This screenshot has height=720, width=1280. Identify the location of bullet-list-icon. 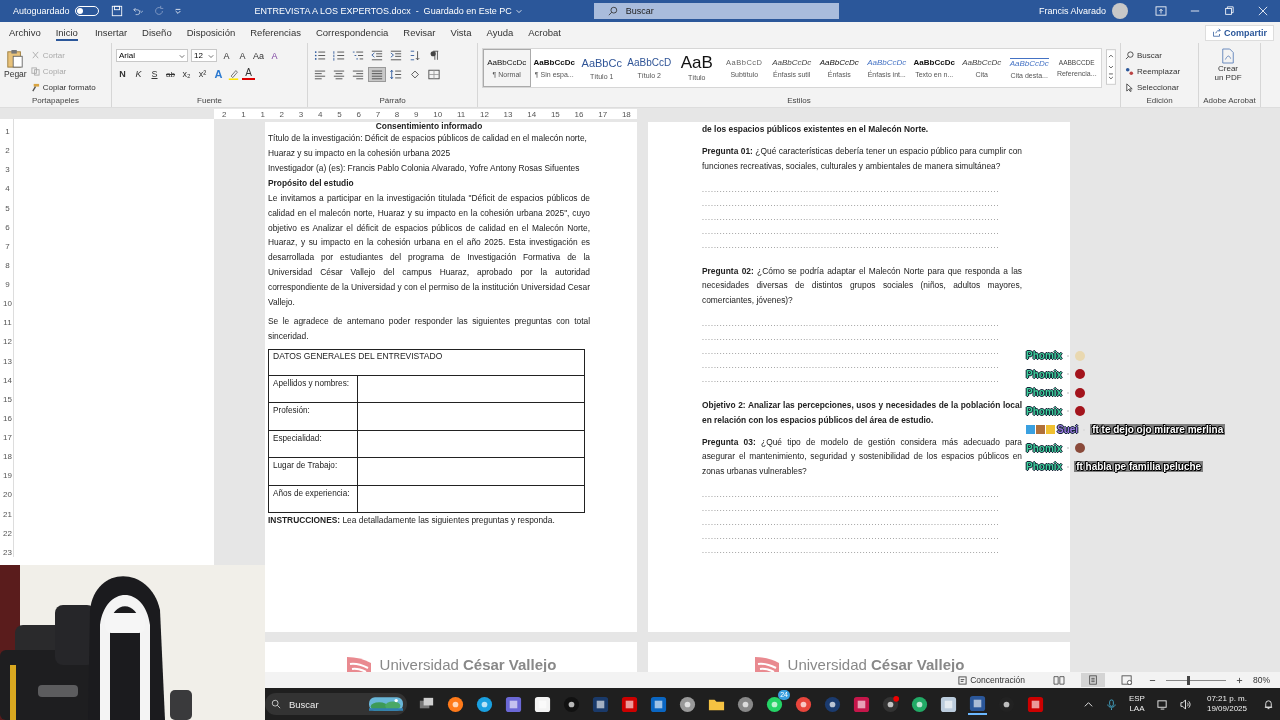
(320, 55).